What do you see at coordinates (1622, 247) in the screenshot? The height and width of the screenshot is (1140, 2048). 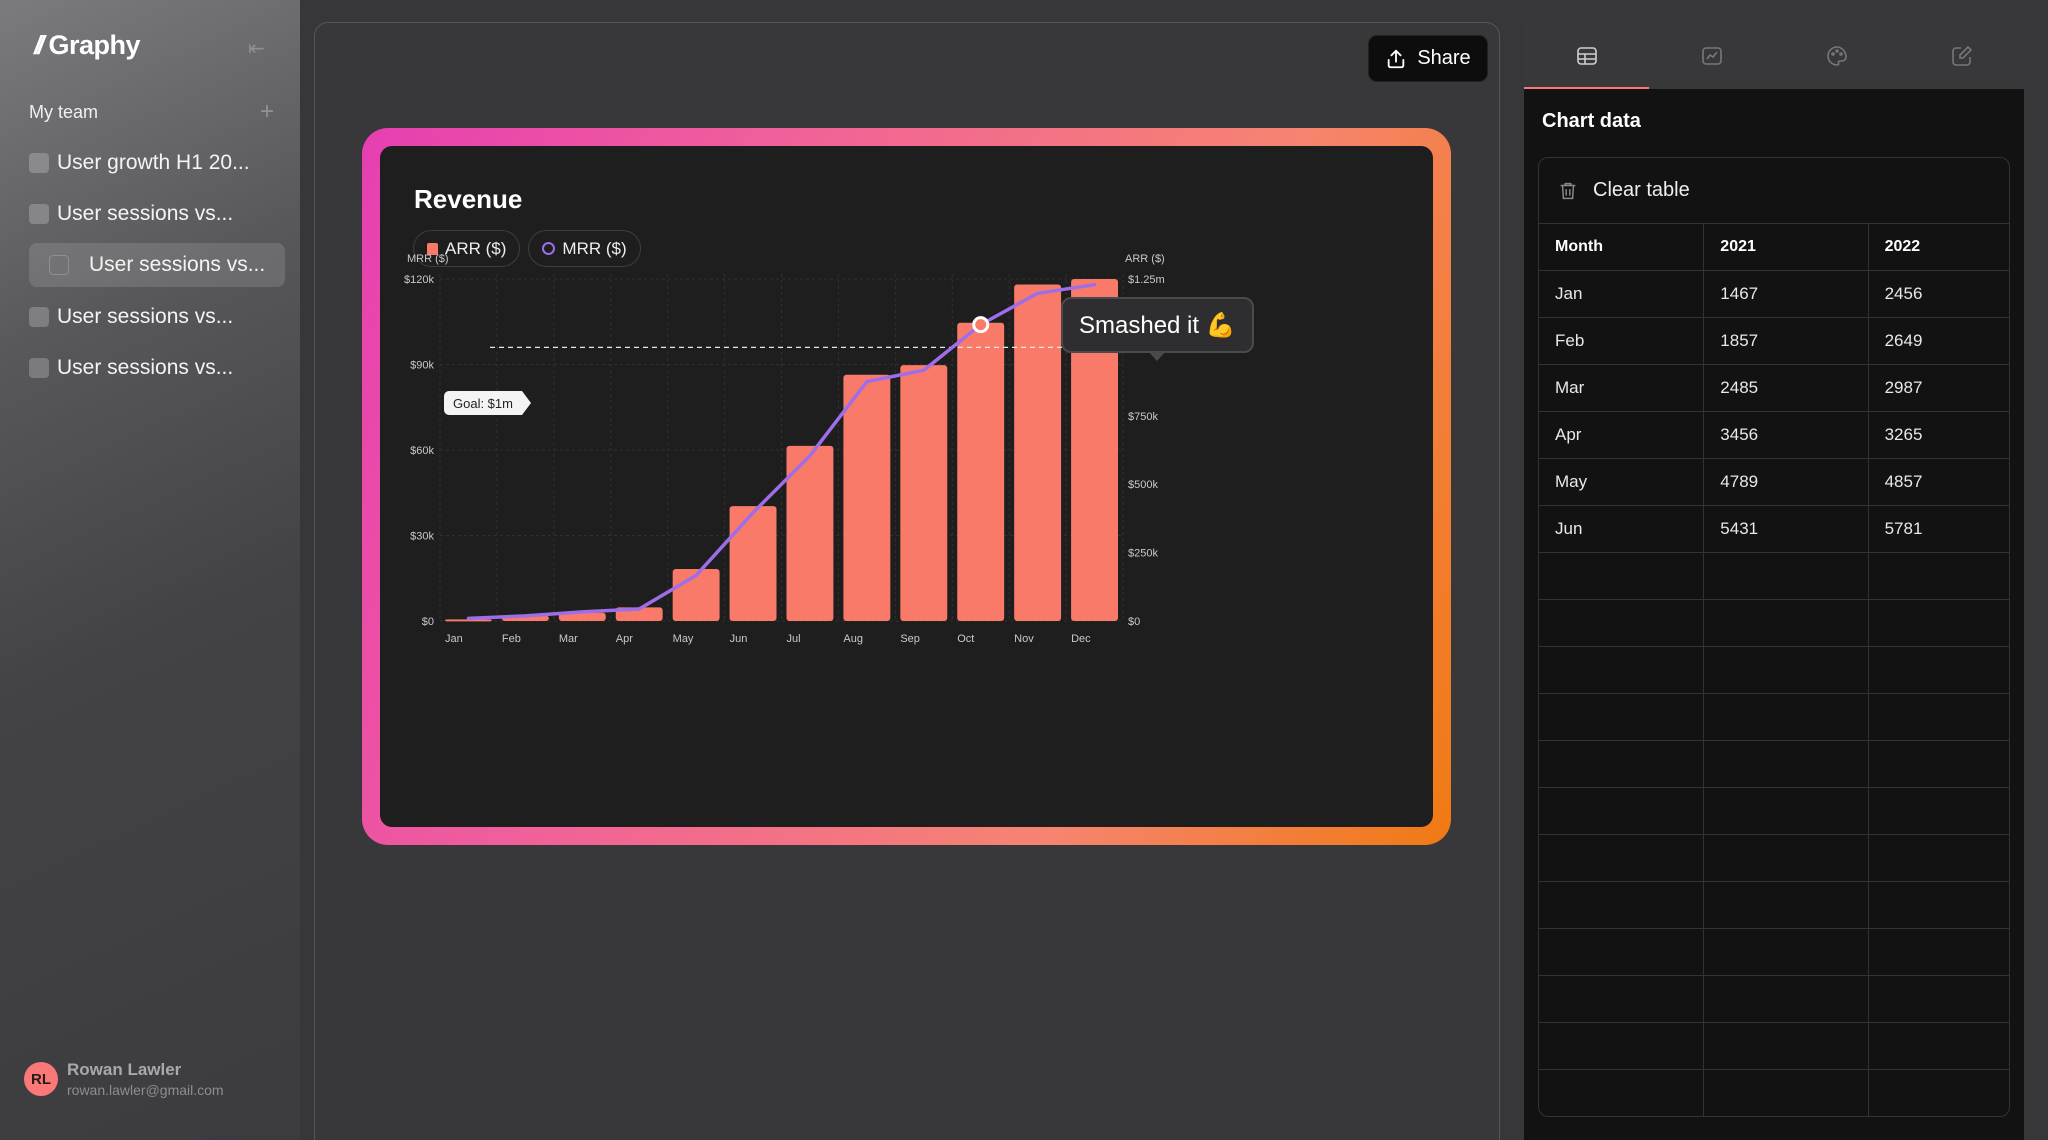 I see `column-header: Month` at bounding box center [1622, 247].